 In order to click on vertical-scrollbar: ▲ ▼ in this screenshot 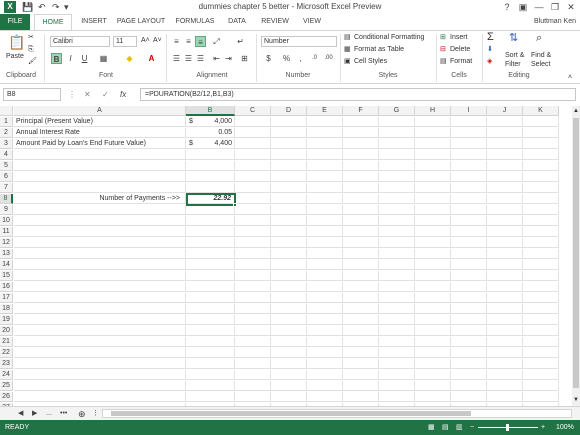, I will do `click(576, 256)`.